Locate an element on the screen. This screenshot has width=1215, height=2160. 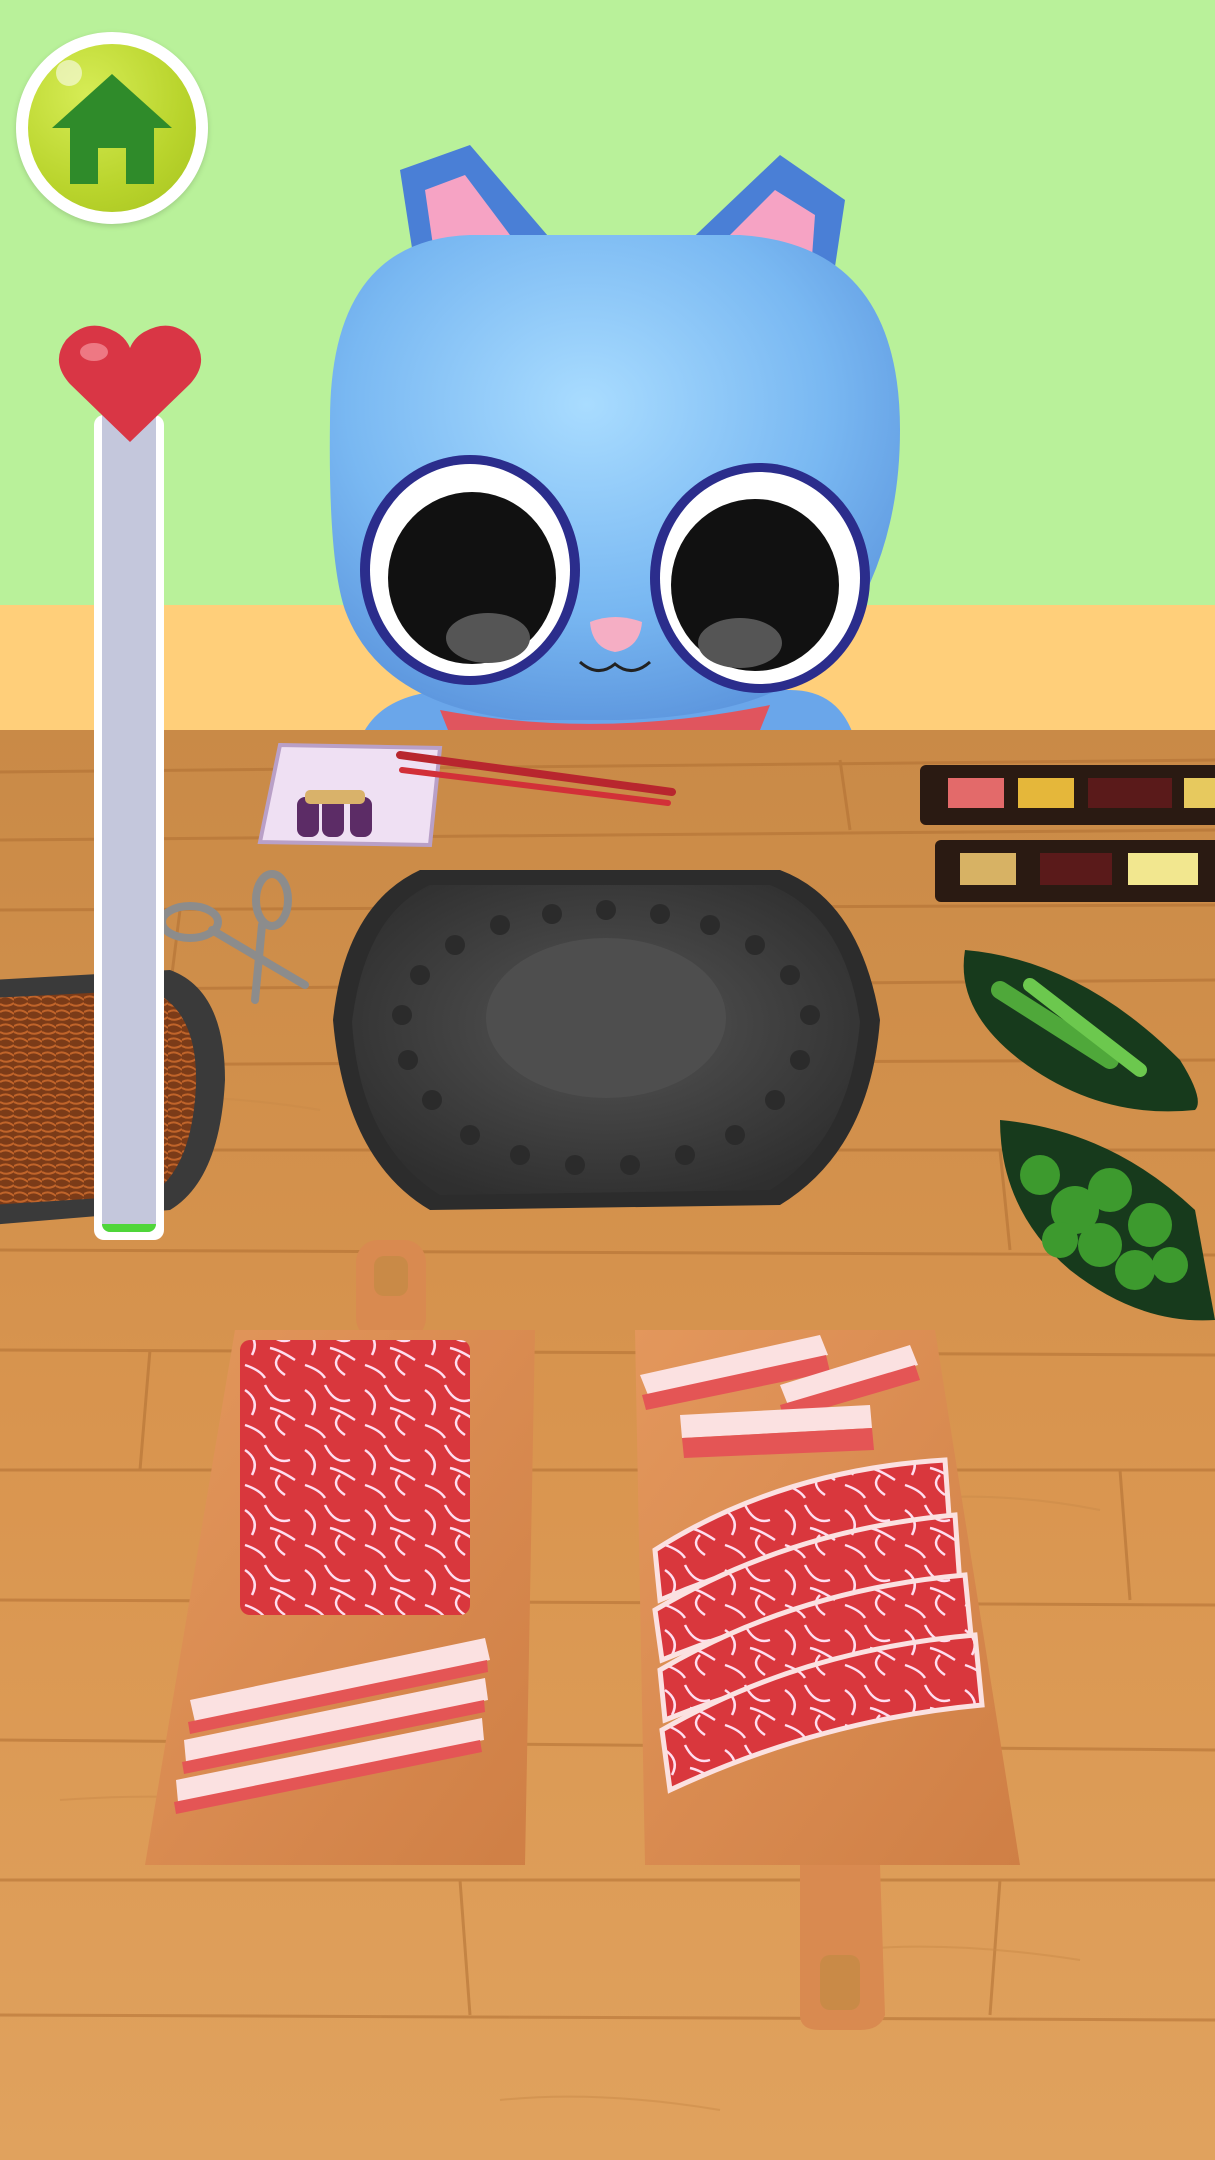
home-icon is located at coordinates (112, 129).